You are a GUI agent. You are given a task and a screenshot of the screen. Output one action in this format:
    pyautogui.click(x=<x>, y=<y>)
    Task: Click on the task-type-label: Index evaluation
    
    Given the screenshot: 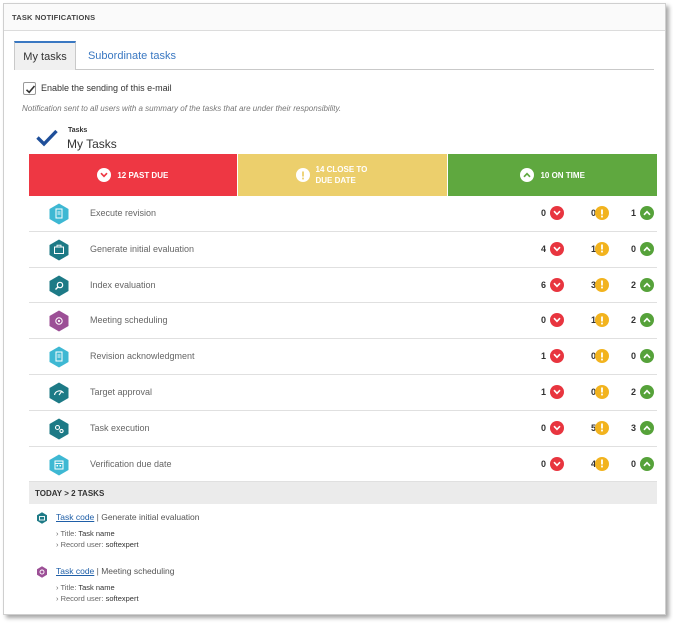 What is the action you would take?
    pyautogui.click(x=123, y=284)
    